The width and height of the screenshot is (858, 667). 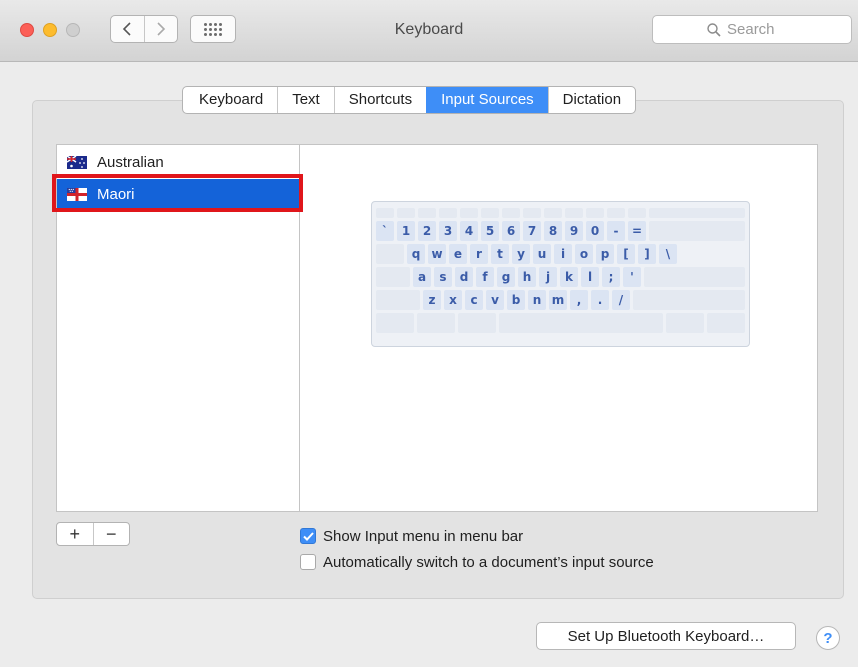 I want to click on checkmark-icon, so click(x=308, y=536).